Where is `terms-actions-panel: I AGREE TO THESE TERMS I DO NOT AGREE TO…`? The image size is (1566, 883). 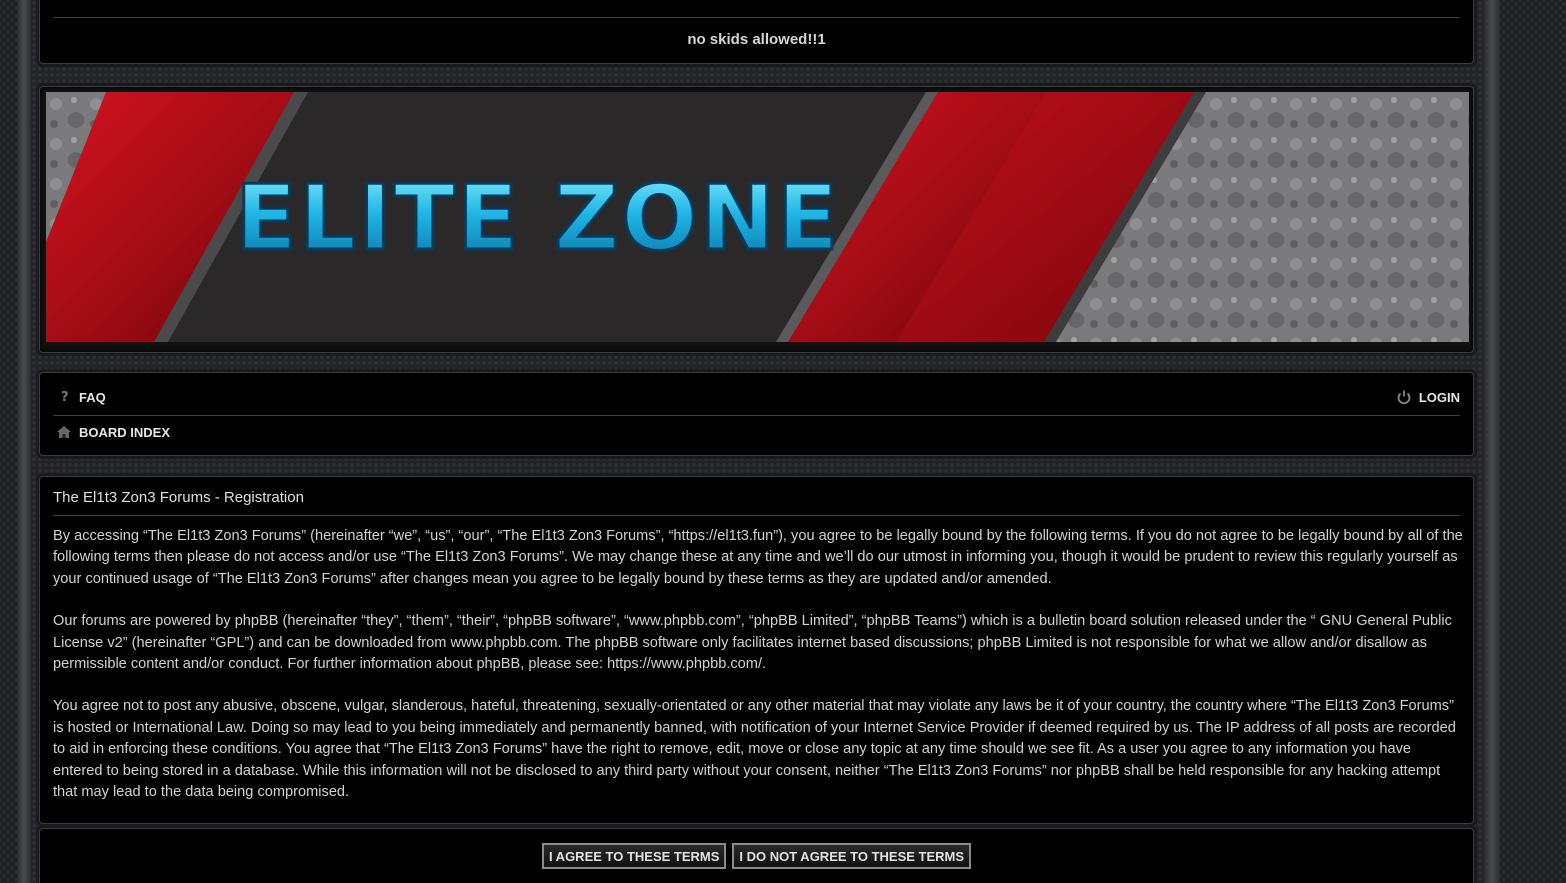 terms-actions-panel: I AGREE TO THESE TERMS I DO NOT AGREE TO… is located at coordinates (756, 855).